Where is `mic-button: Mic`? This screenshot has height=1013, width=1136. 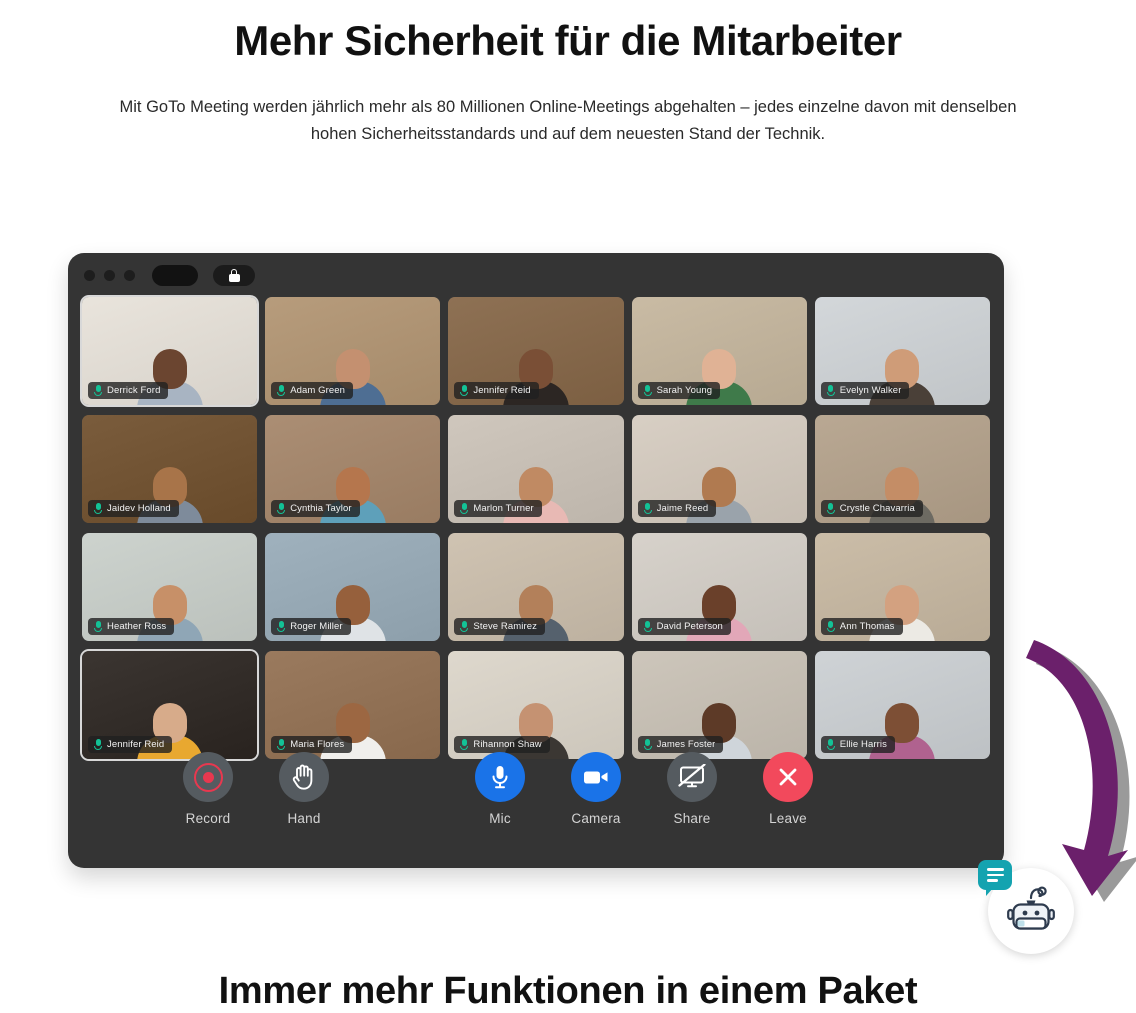 mic-button: Mic is located at coordinates (500, 789).